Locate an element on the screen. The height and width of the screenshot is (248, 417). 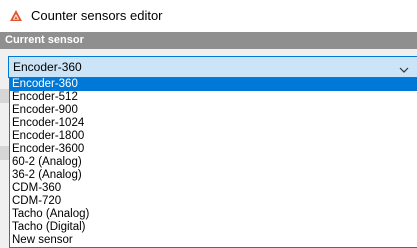
chevron-down-icon is located at coordinates (404, 68).